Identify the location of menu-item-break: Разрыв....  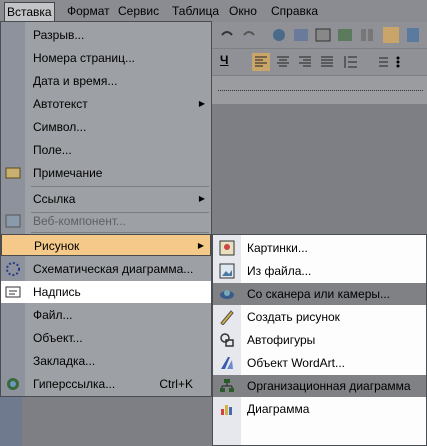
(106, 35).